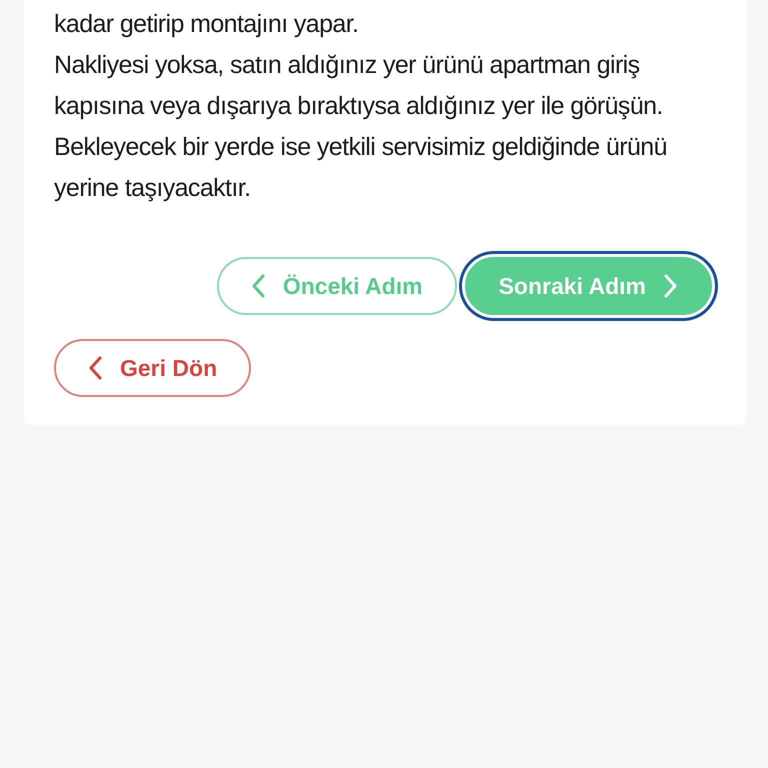 The width and height of the screenshot is (768, 768). I want to click on instruction-text: kadar getirip montajını yapar., so click(207, 24).